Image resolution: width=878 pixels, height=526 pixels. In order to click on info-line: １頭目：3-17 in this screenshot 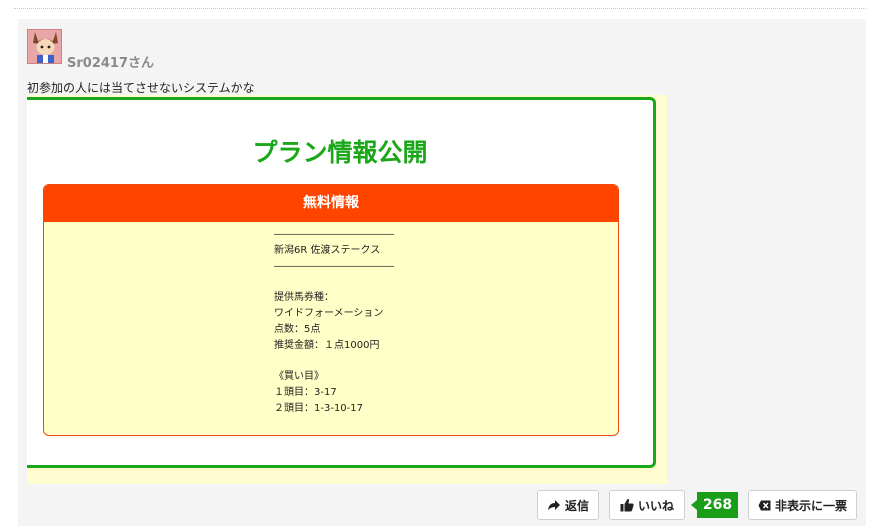, I will do `click(305, 392)`.